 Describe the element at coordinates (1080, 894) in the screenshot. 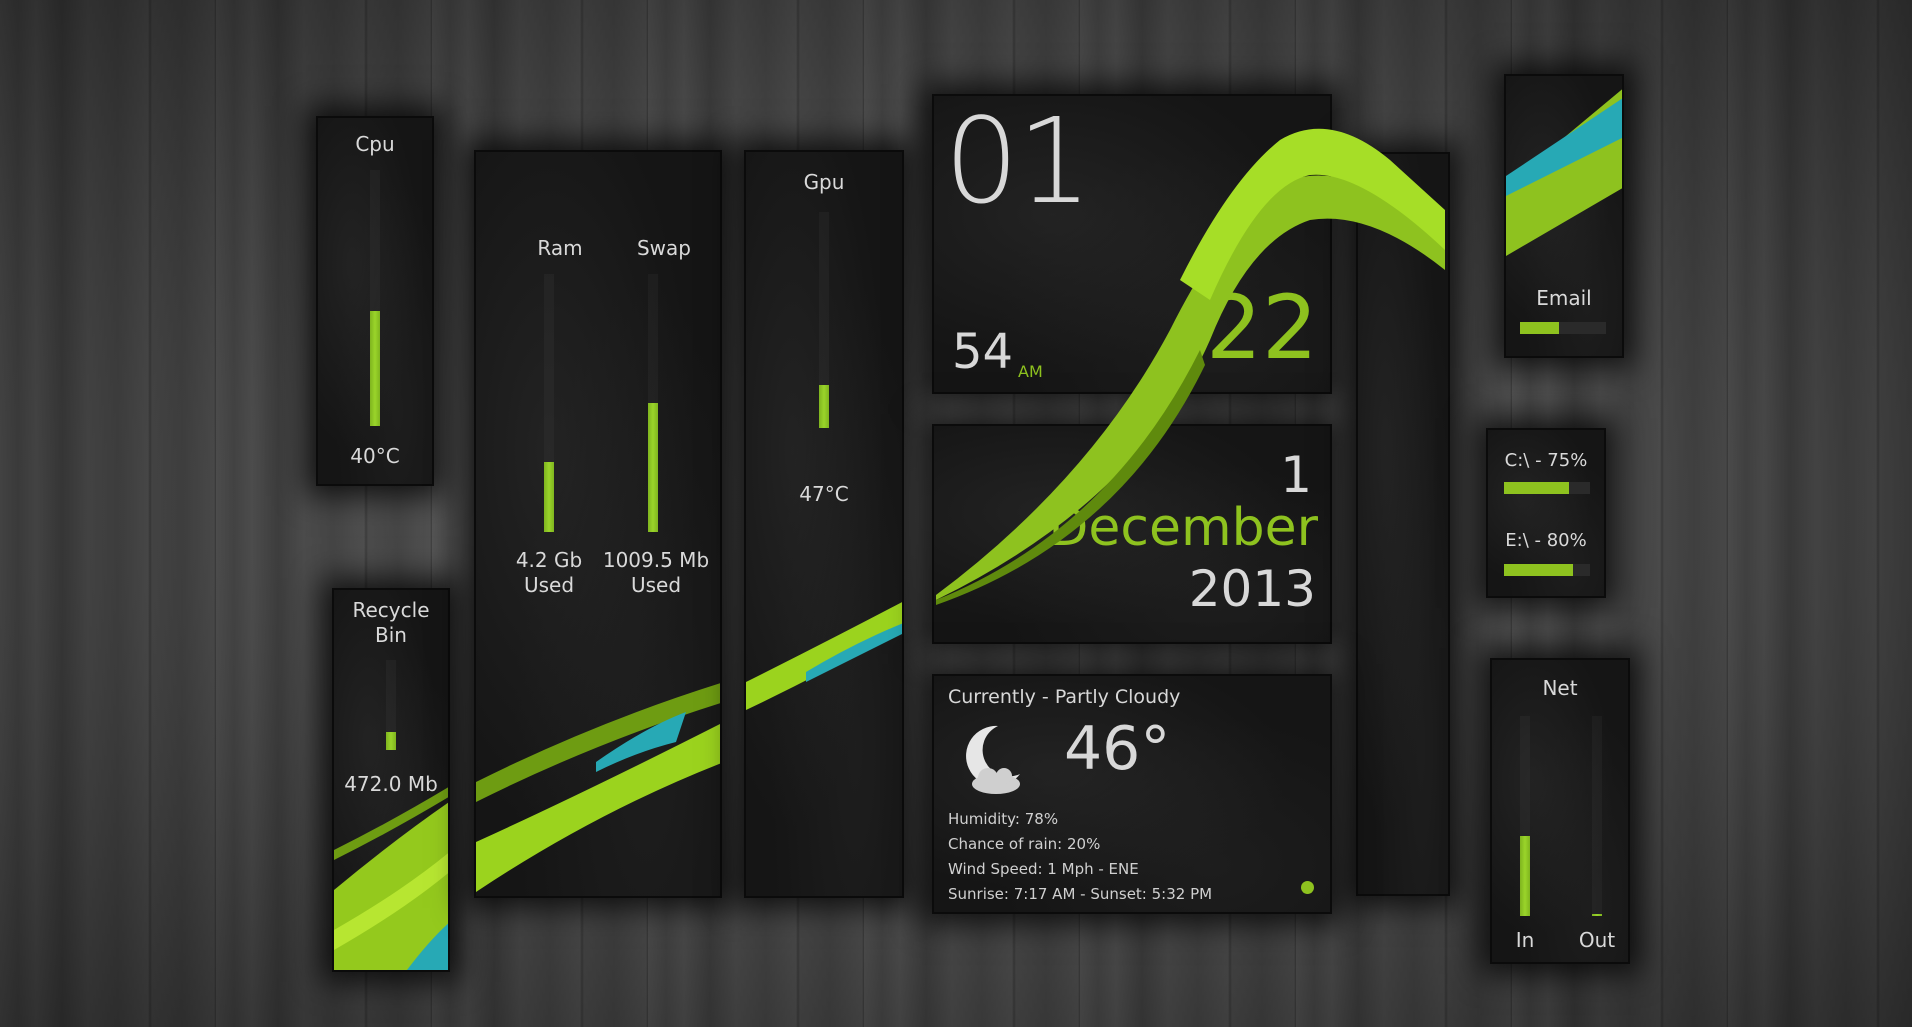

I see `weather-sun: Sunrise: 7:17 AM - Sunset: 5:32 PM` at that location.